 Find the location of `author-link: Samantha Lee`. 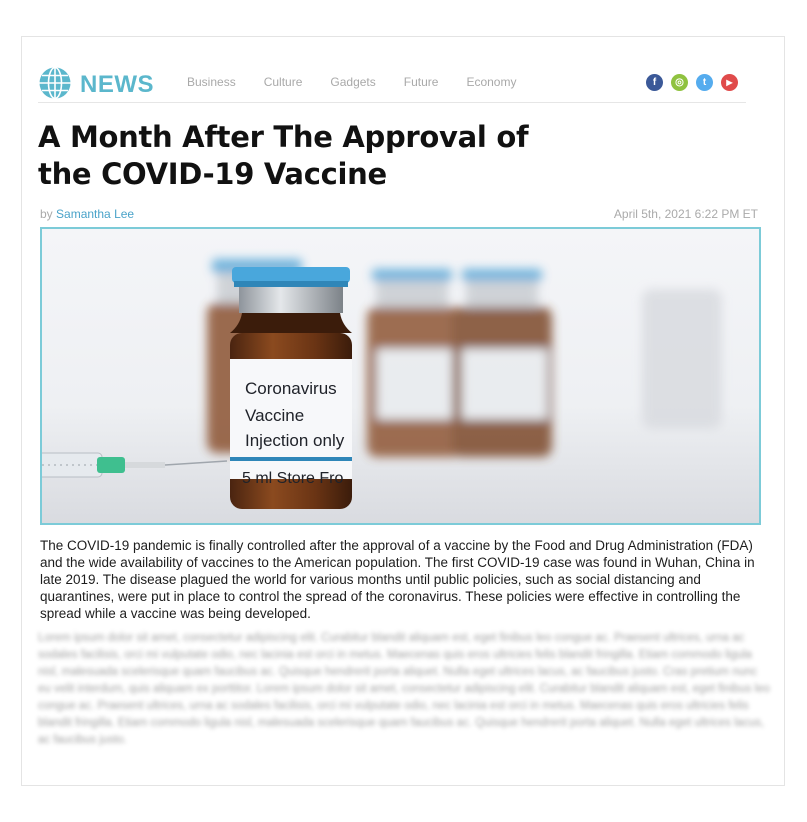

author-link: Samantha Lee is located at coordinates (95, 214).